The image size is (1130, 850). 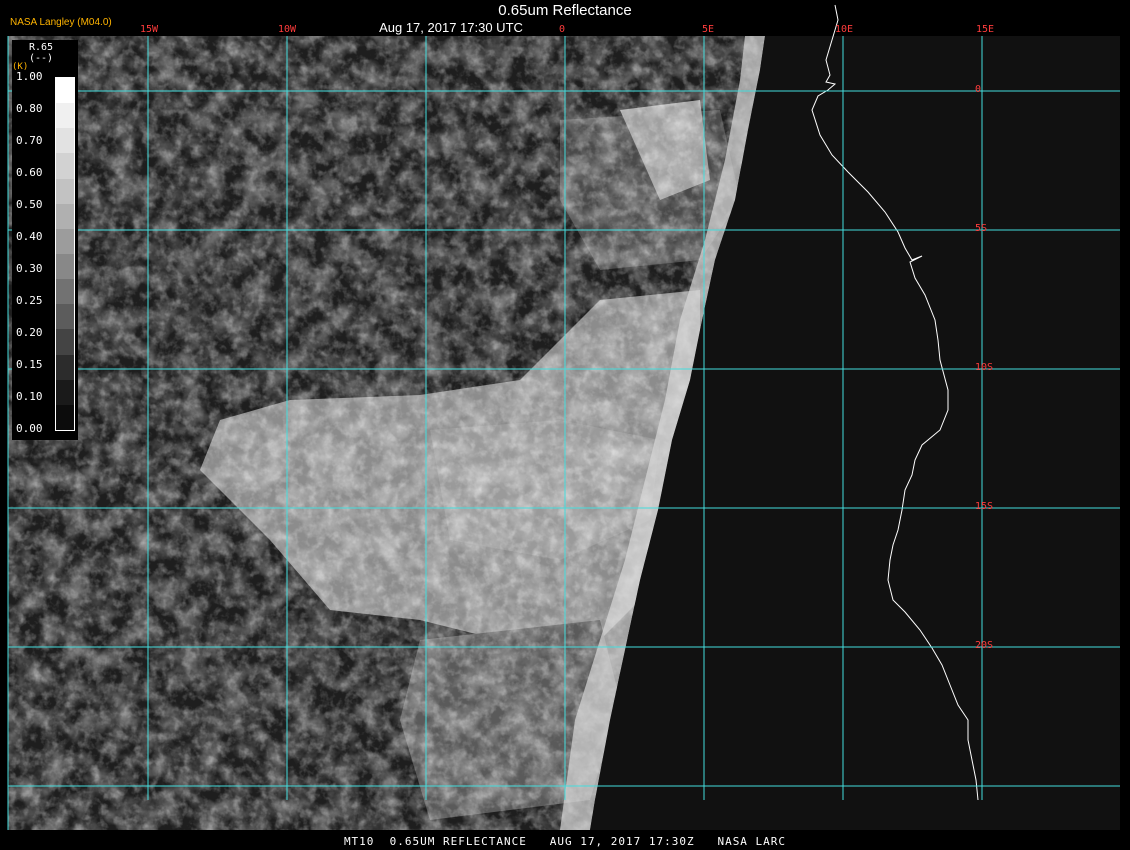 What do you see at coordinates (562, 29) in the screenshot?
I see `longitude-label-0: 0` at bounding box center [562, 29].